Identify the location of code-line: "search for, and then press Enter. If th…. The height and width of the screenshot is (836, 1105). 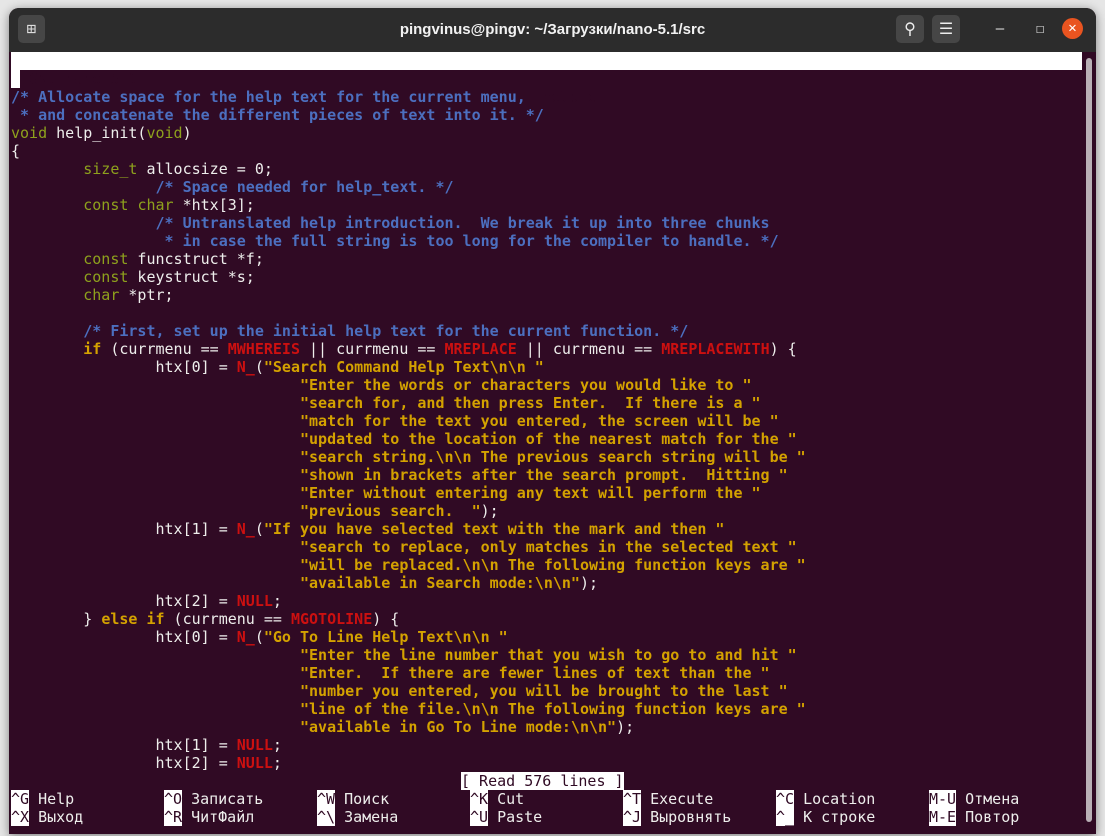
(386, 403).